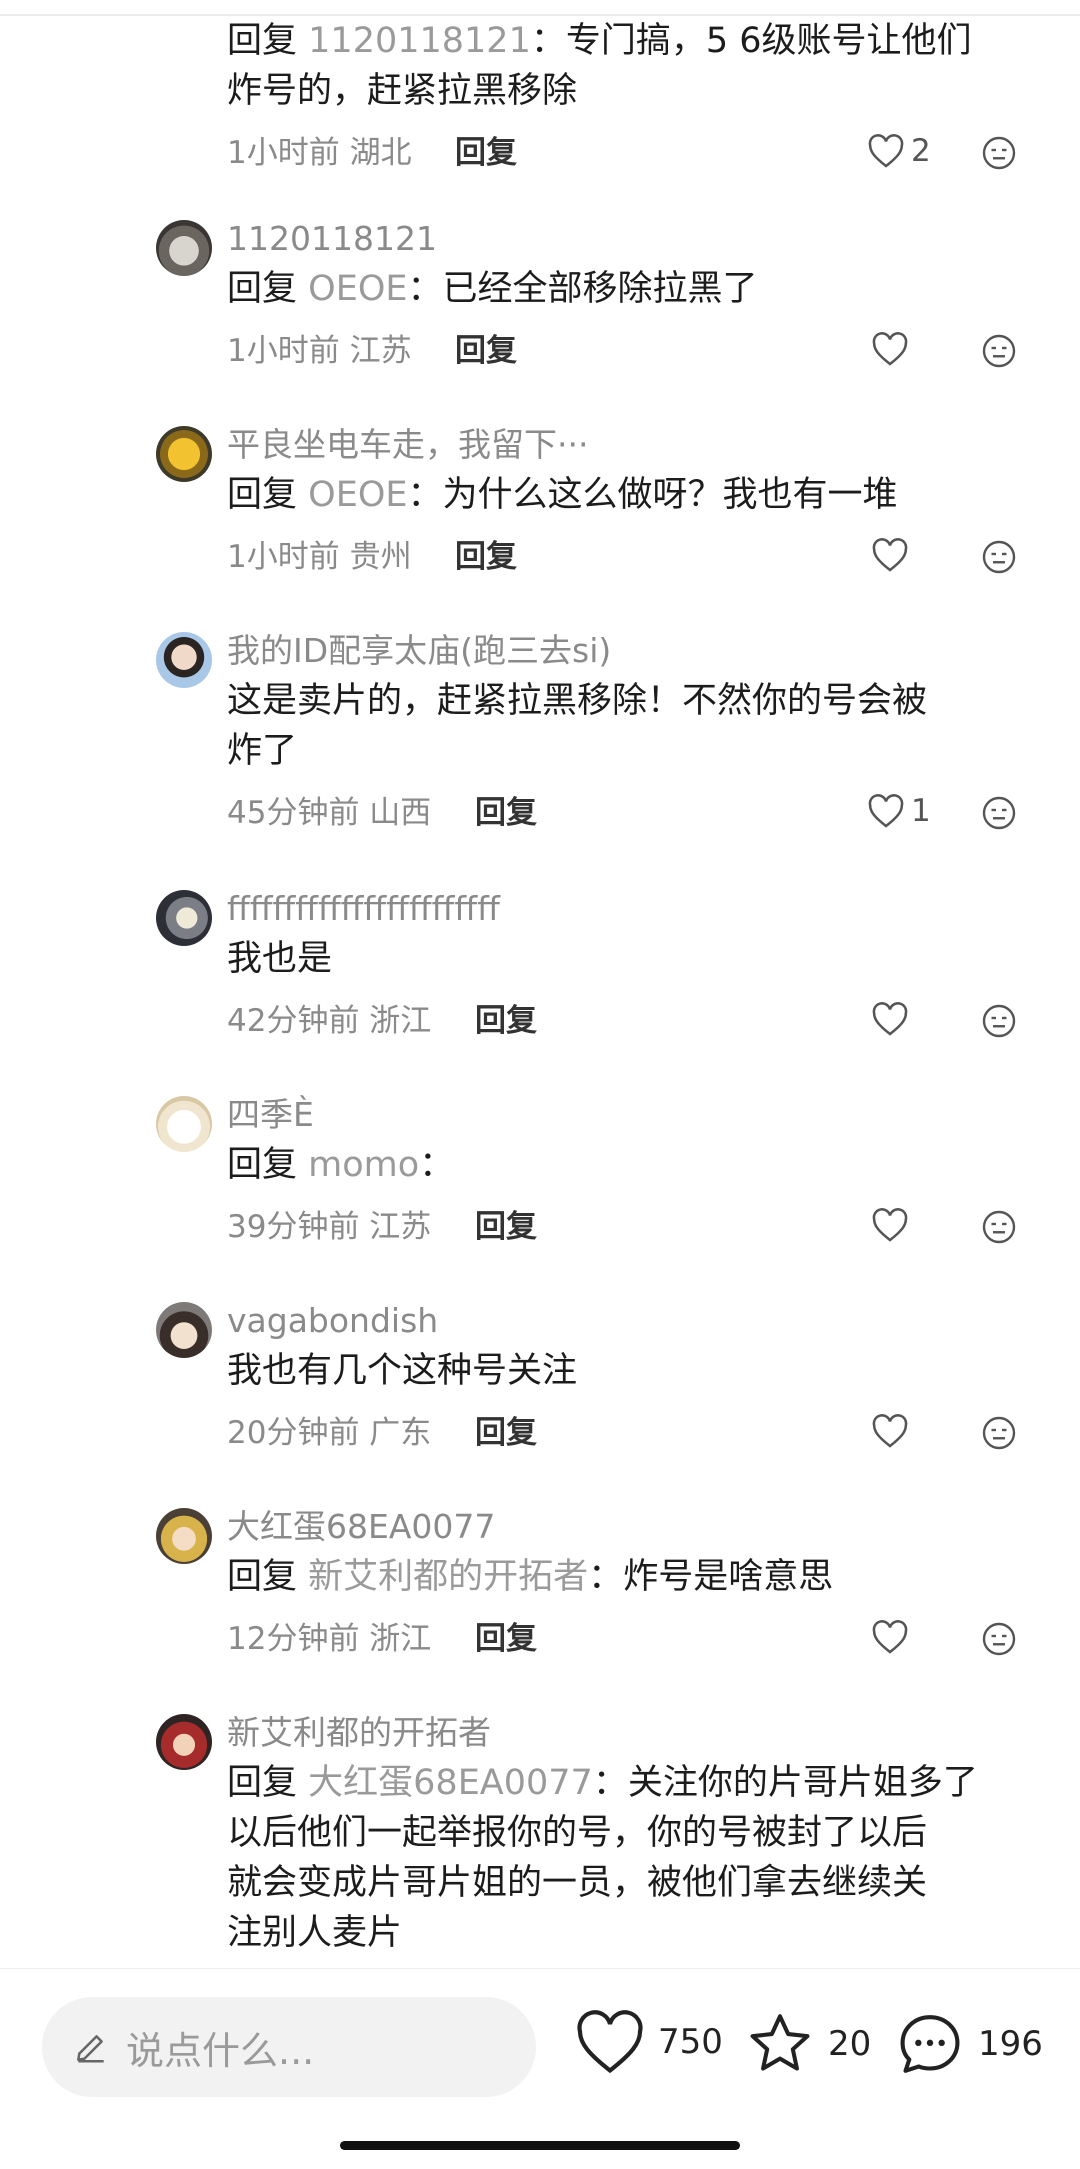 The image size is (1080, 2169). I want to click on comment-author: 新艾利都的开拓者, so click(633, 1733).